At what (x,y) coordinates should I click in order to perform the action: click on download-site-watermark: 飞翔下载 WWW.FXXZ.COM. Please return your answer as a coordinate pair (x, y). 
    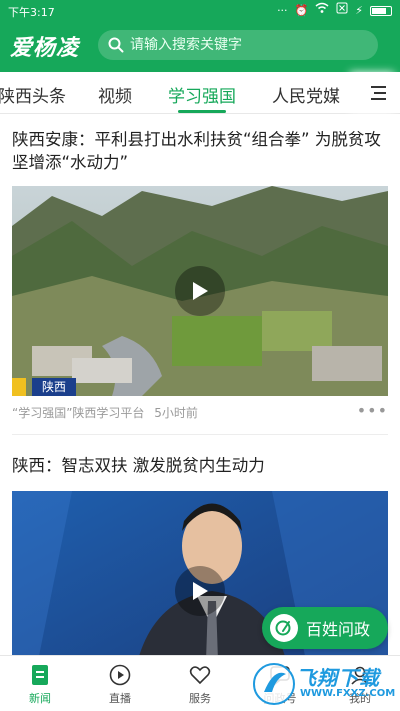
    Looking at the image, I should click on (324, 684).